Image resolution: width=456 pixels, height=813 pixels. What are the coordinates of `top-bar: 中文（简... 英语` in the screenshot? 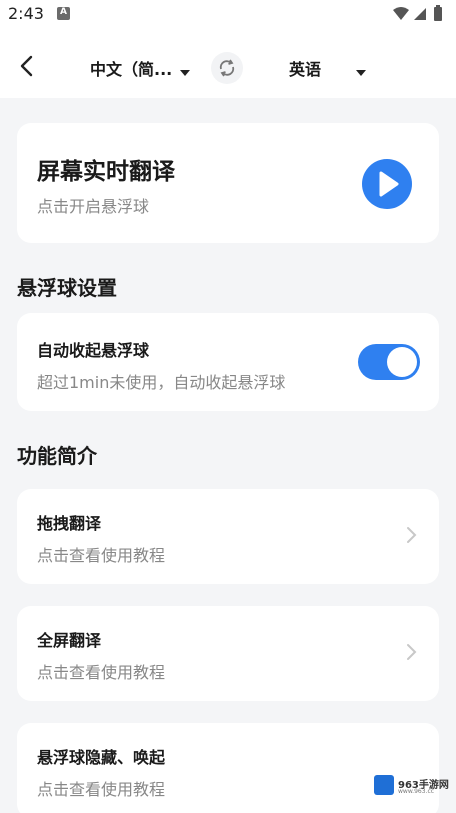 It's located at (228, 64).